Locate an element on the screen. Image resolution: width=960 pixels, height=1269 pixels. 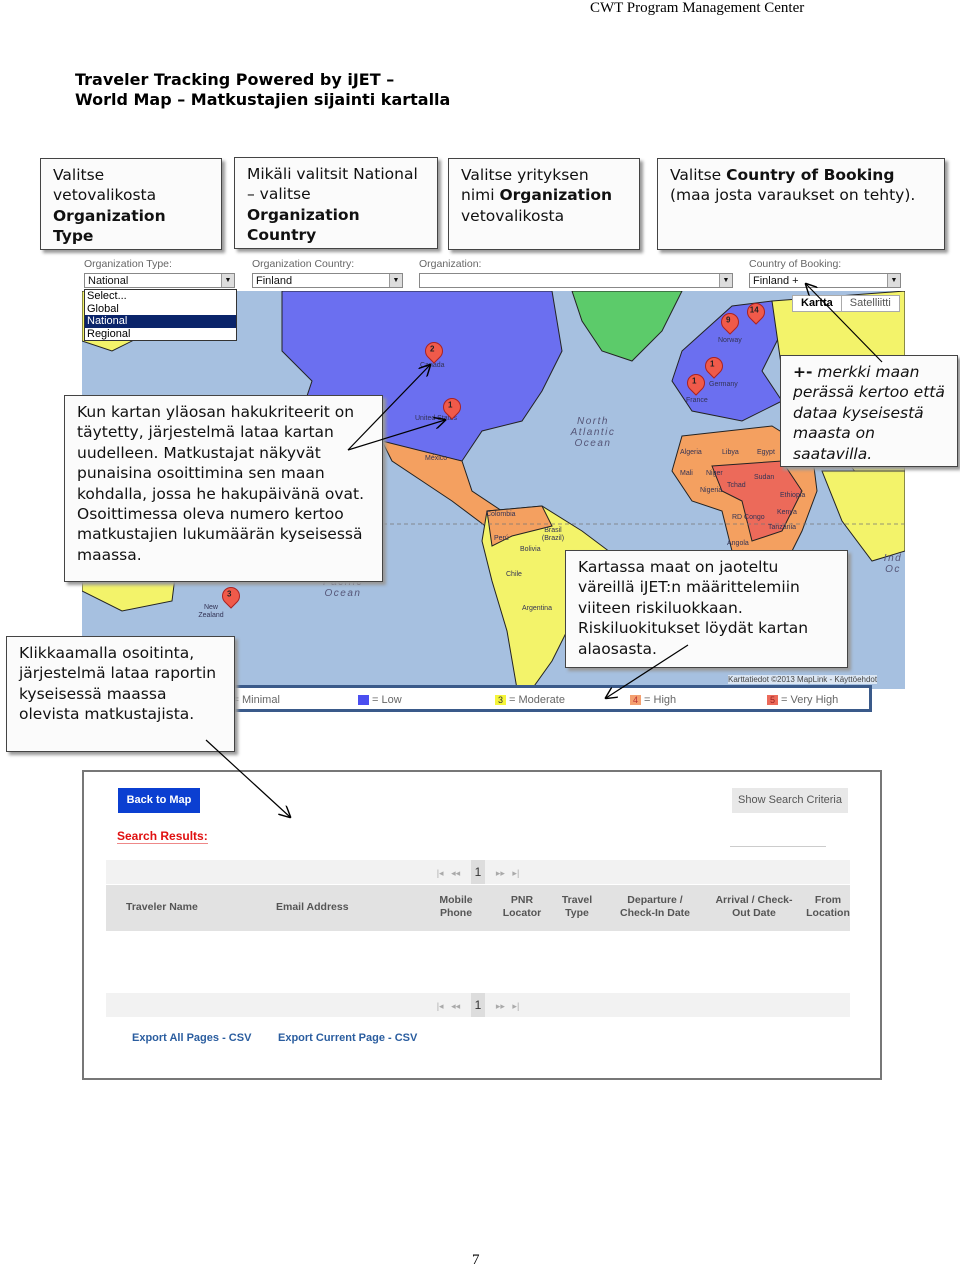
greenland-shape is located at coordinates (627, 326).